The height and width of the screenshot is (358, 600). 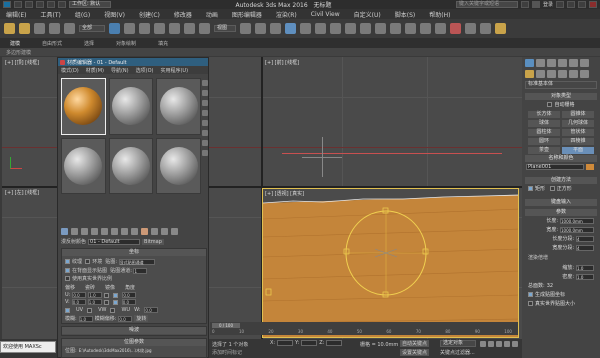 What do you see at coordinates (174, 231) in the screenshot?
I see `go-sibling-icon` at bounding box center [174, 231].